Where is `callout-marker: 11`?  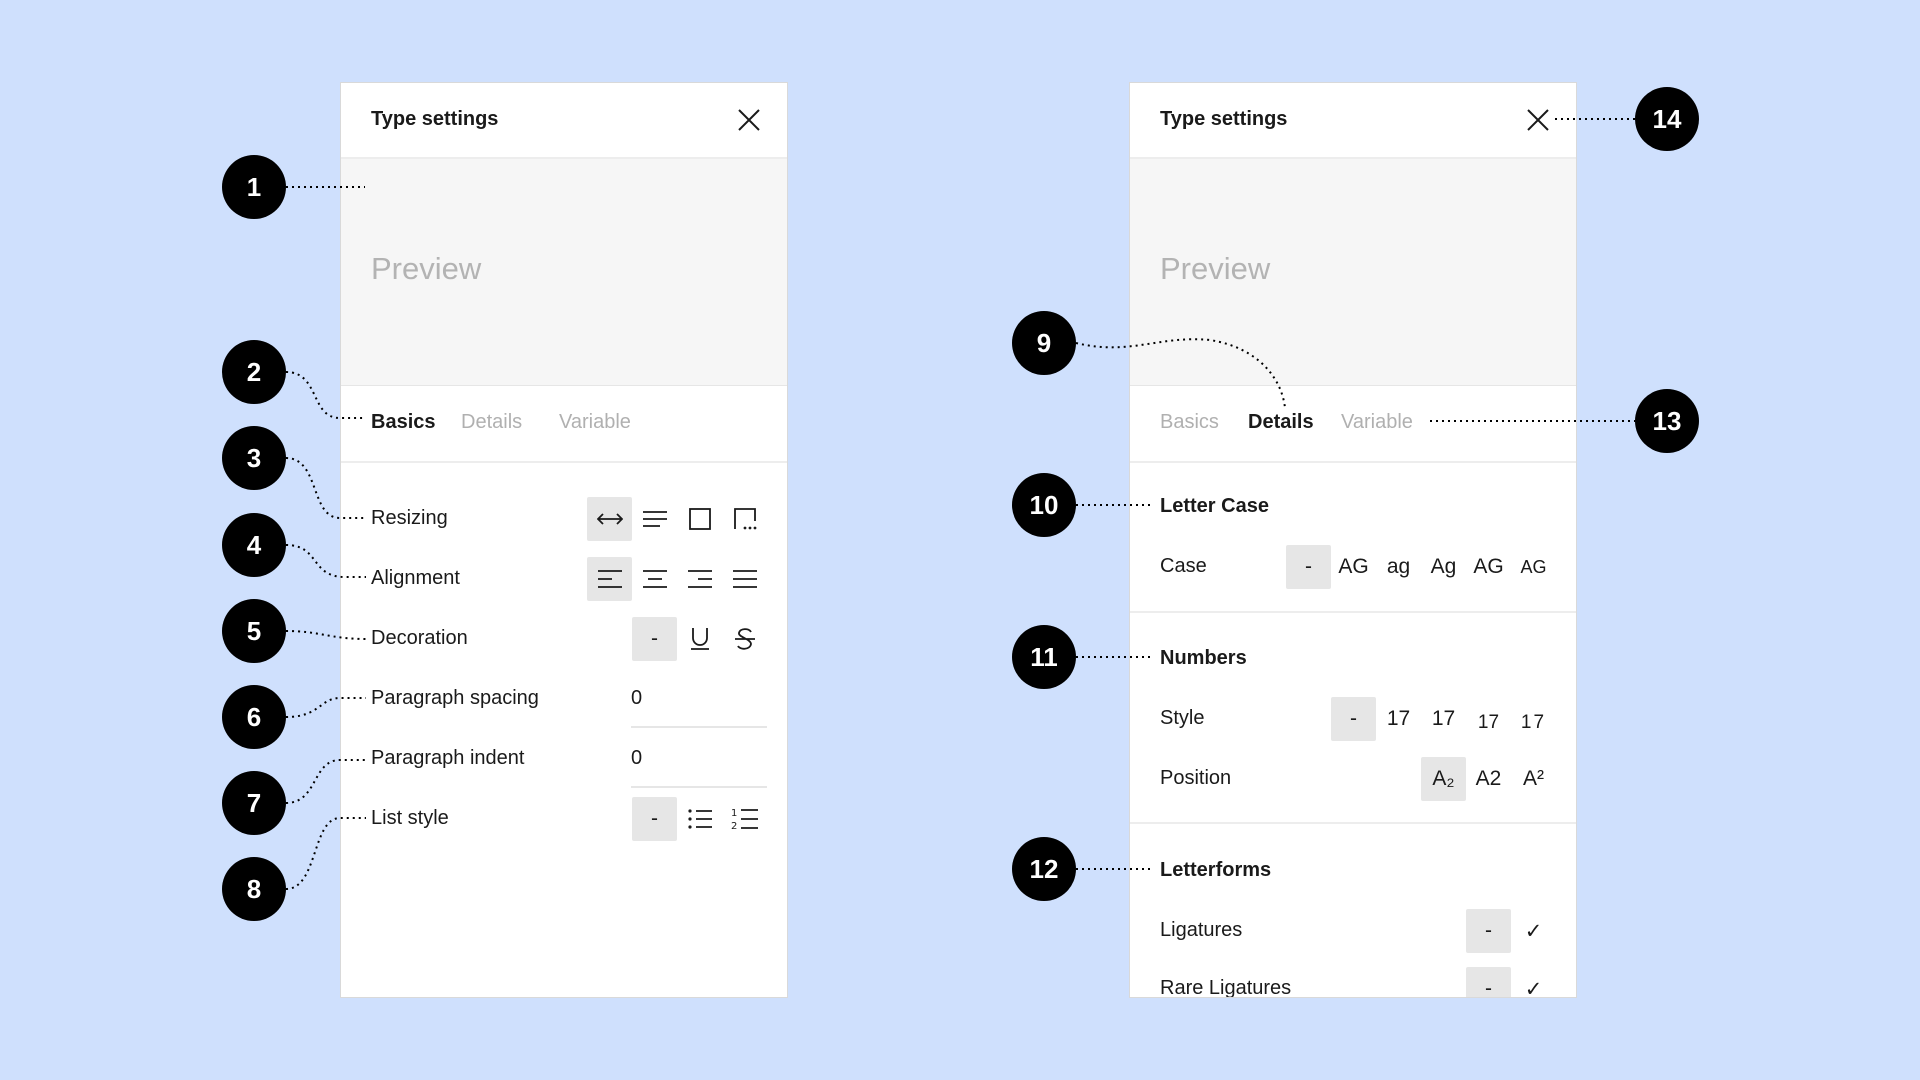 callout-marker: 11 is located at coordinates (1044, 657).